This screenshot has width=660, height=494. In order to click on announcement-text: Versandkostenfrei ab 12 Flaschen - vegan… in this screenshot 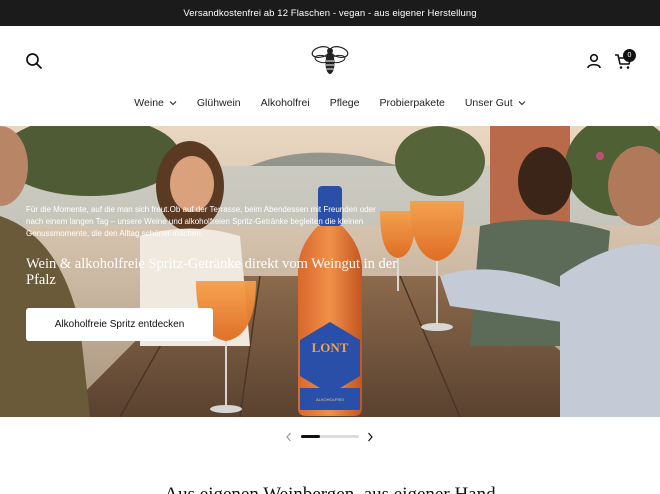, I will do `click(330, 13)`.